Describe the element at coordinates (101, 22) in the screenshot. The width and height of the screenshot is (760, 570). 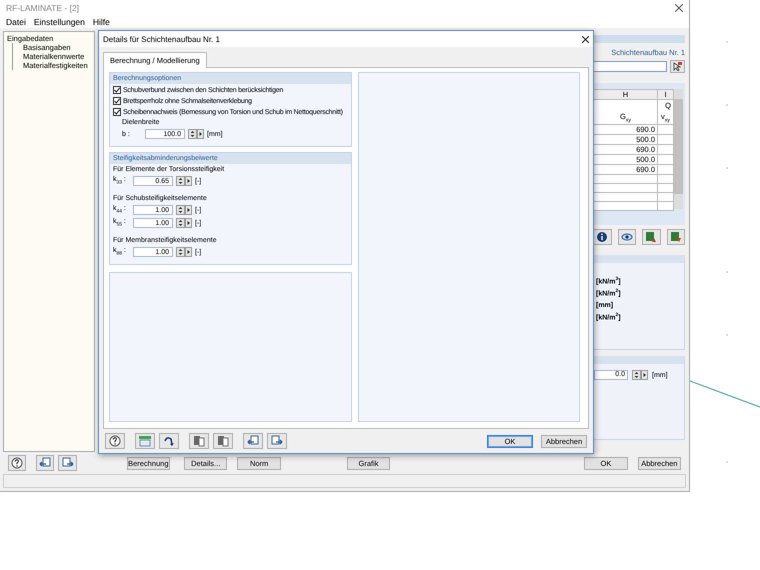
I see `menu-item: Hilfe` at that location.